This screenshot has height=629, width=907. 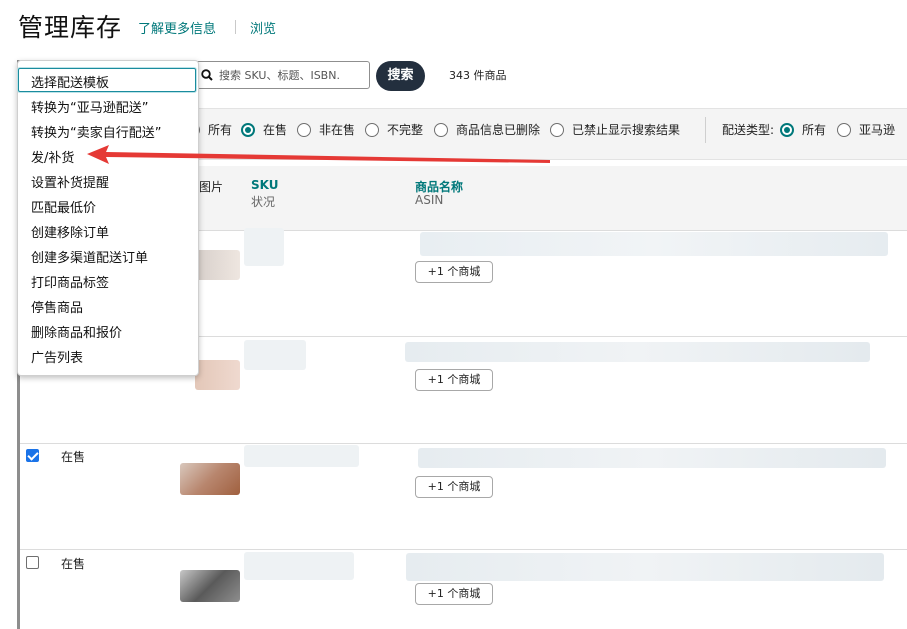 What do you see at coordinates (814, 130) in the screenshot?
I see `fulfillment-all-label: 所有` at bounding box center [814, 130].